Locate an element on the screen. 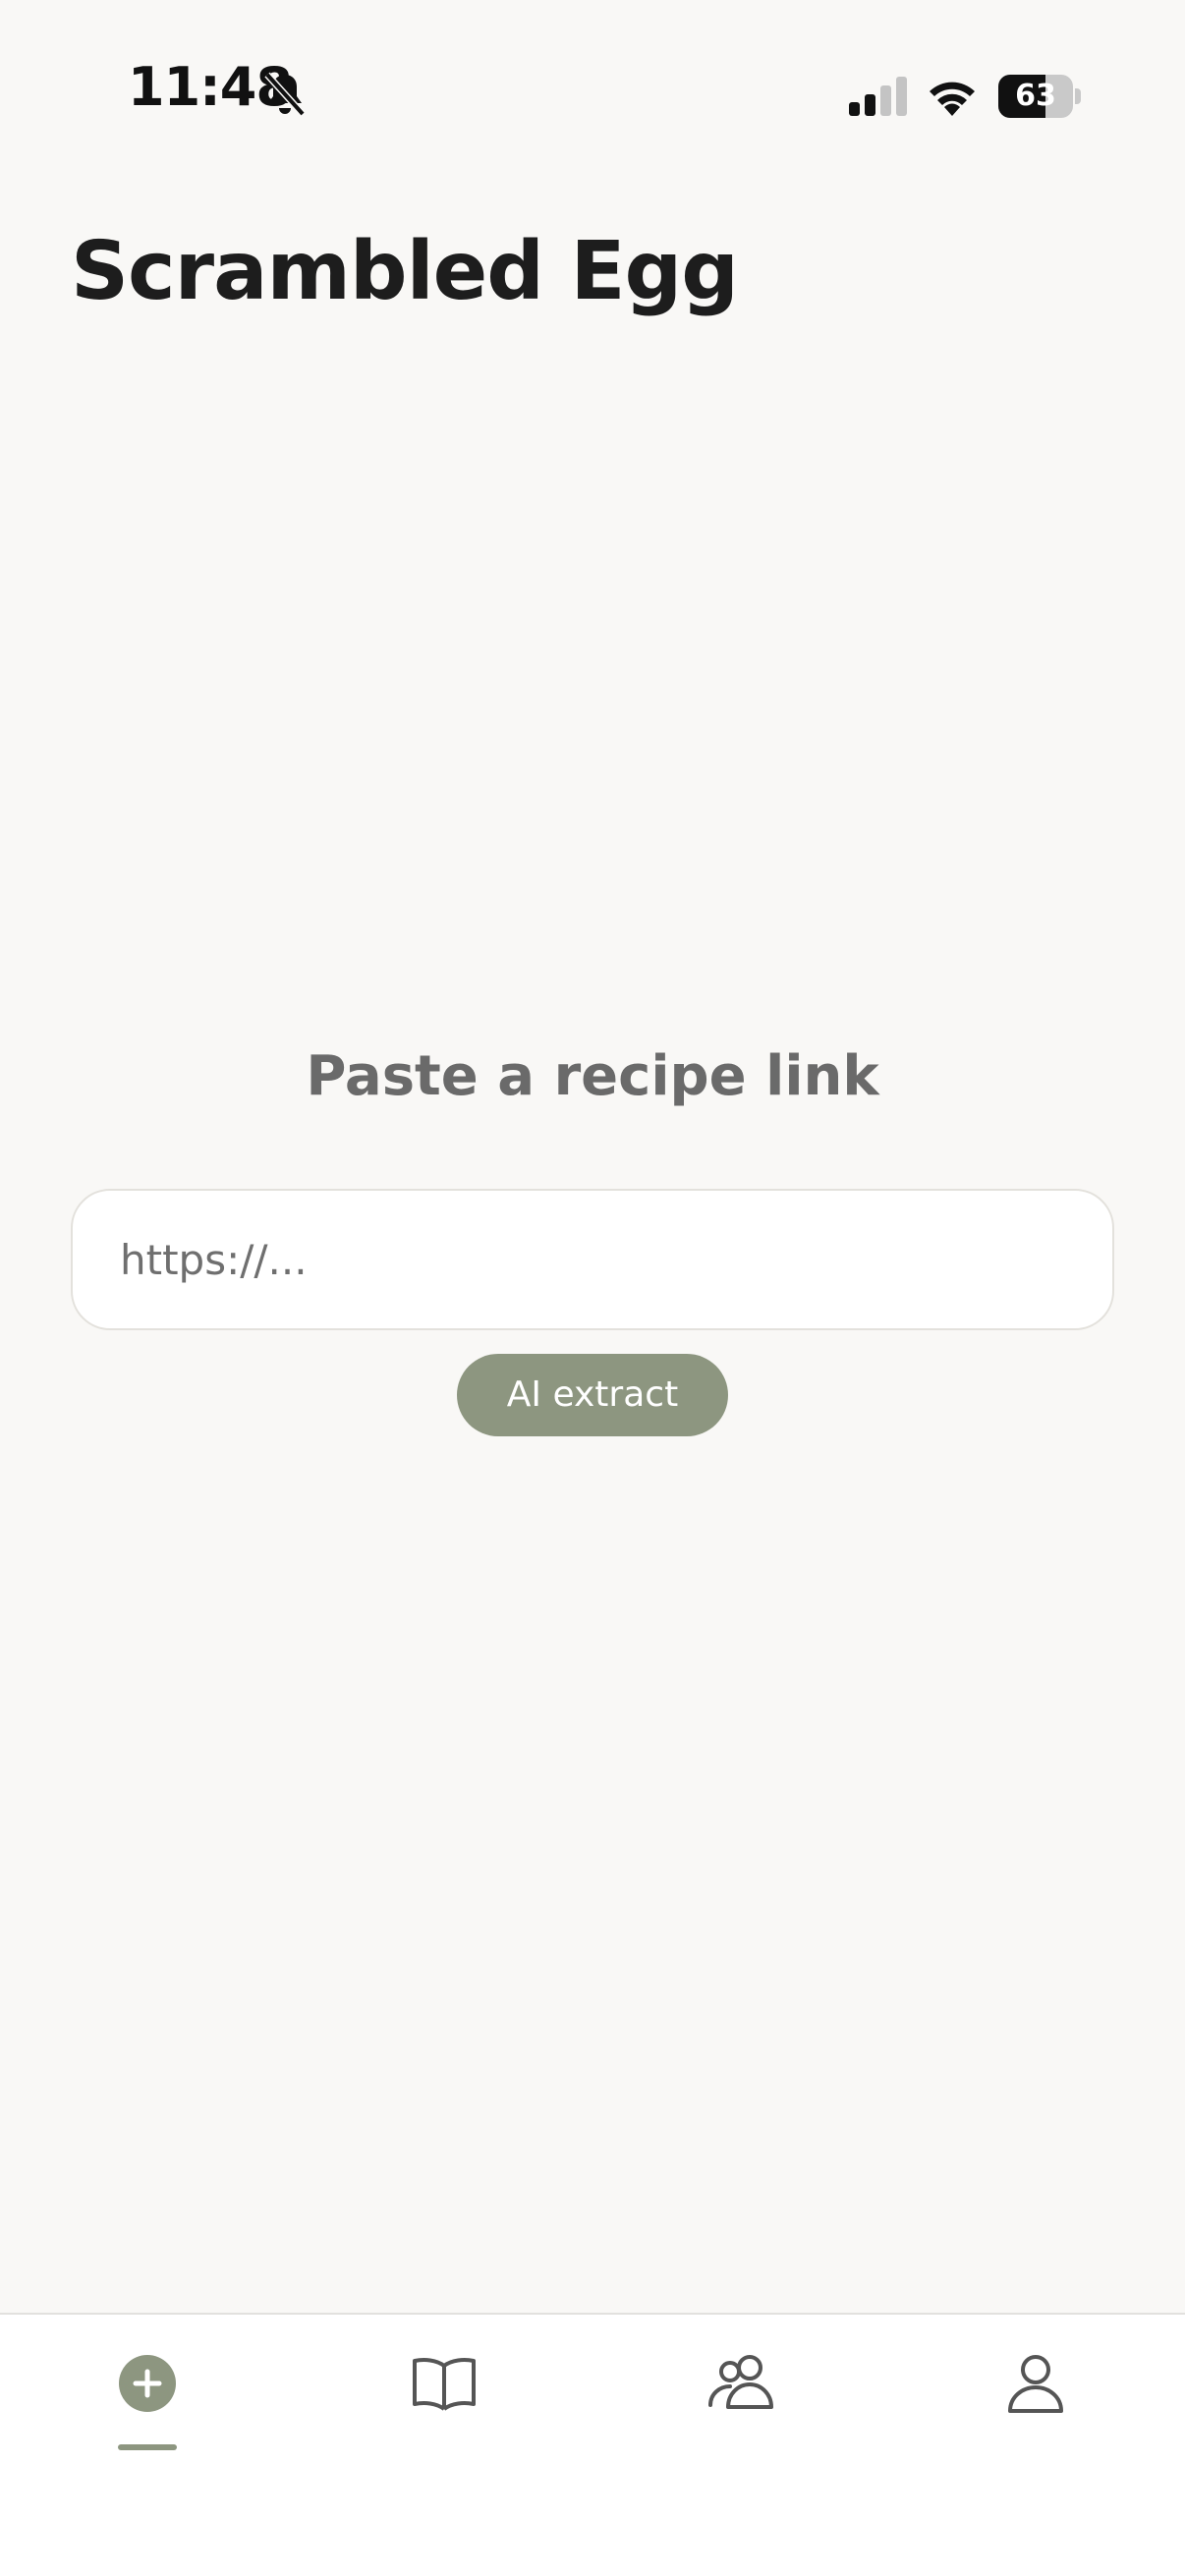 The image size is (1185, 2576). tab-profile is located at coordinates (1035, 2413).